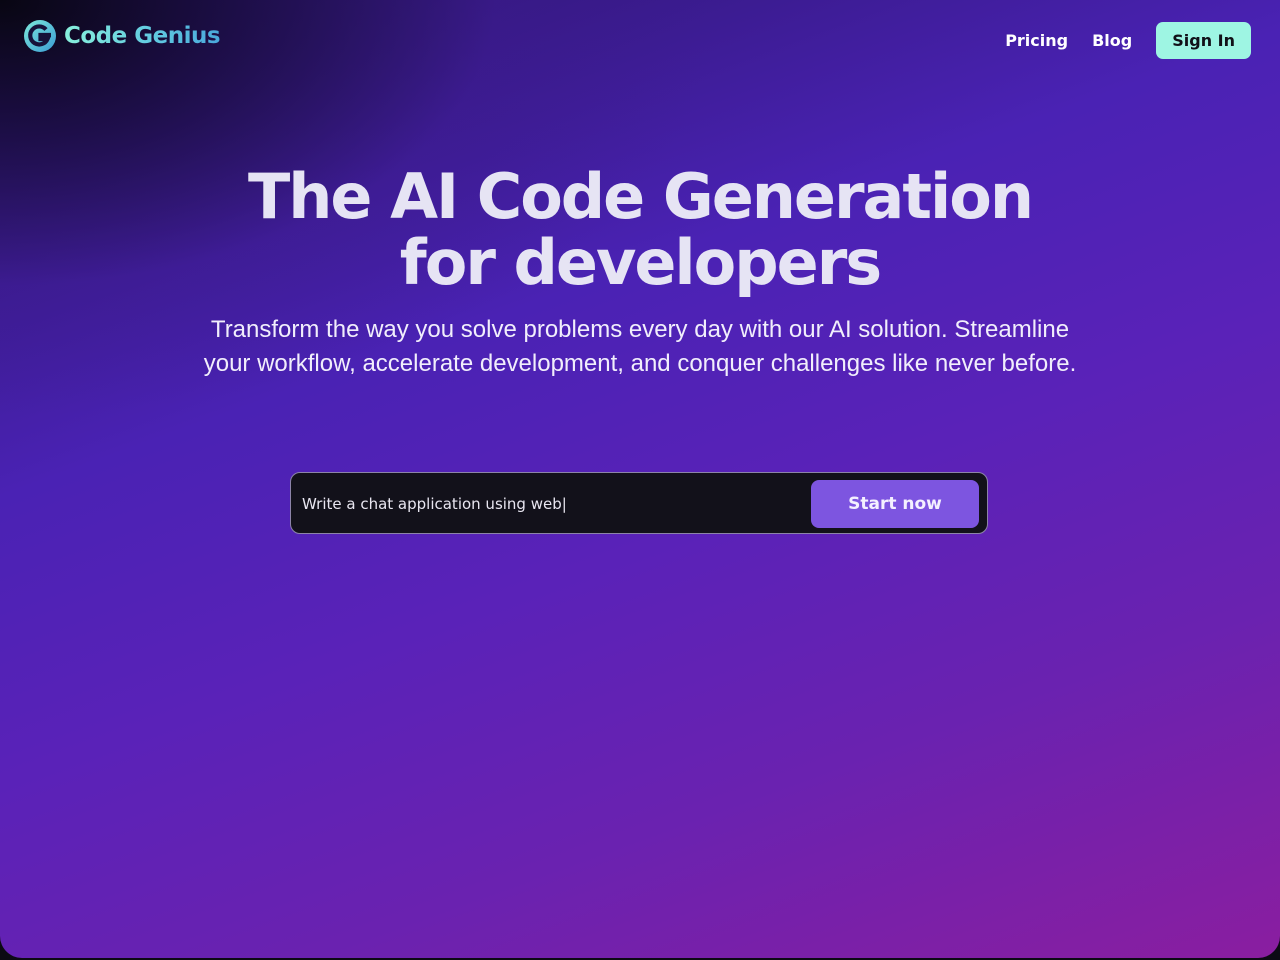 Image resolution: width=1280 pixels, height=960 pixels. What do you see at coordinates (1112, 41) in the screenshot?
I see `nav-link-blog: Blog` at bounding box center [1112, 41].